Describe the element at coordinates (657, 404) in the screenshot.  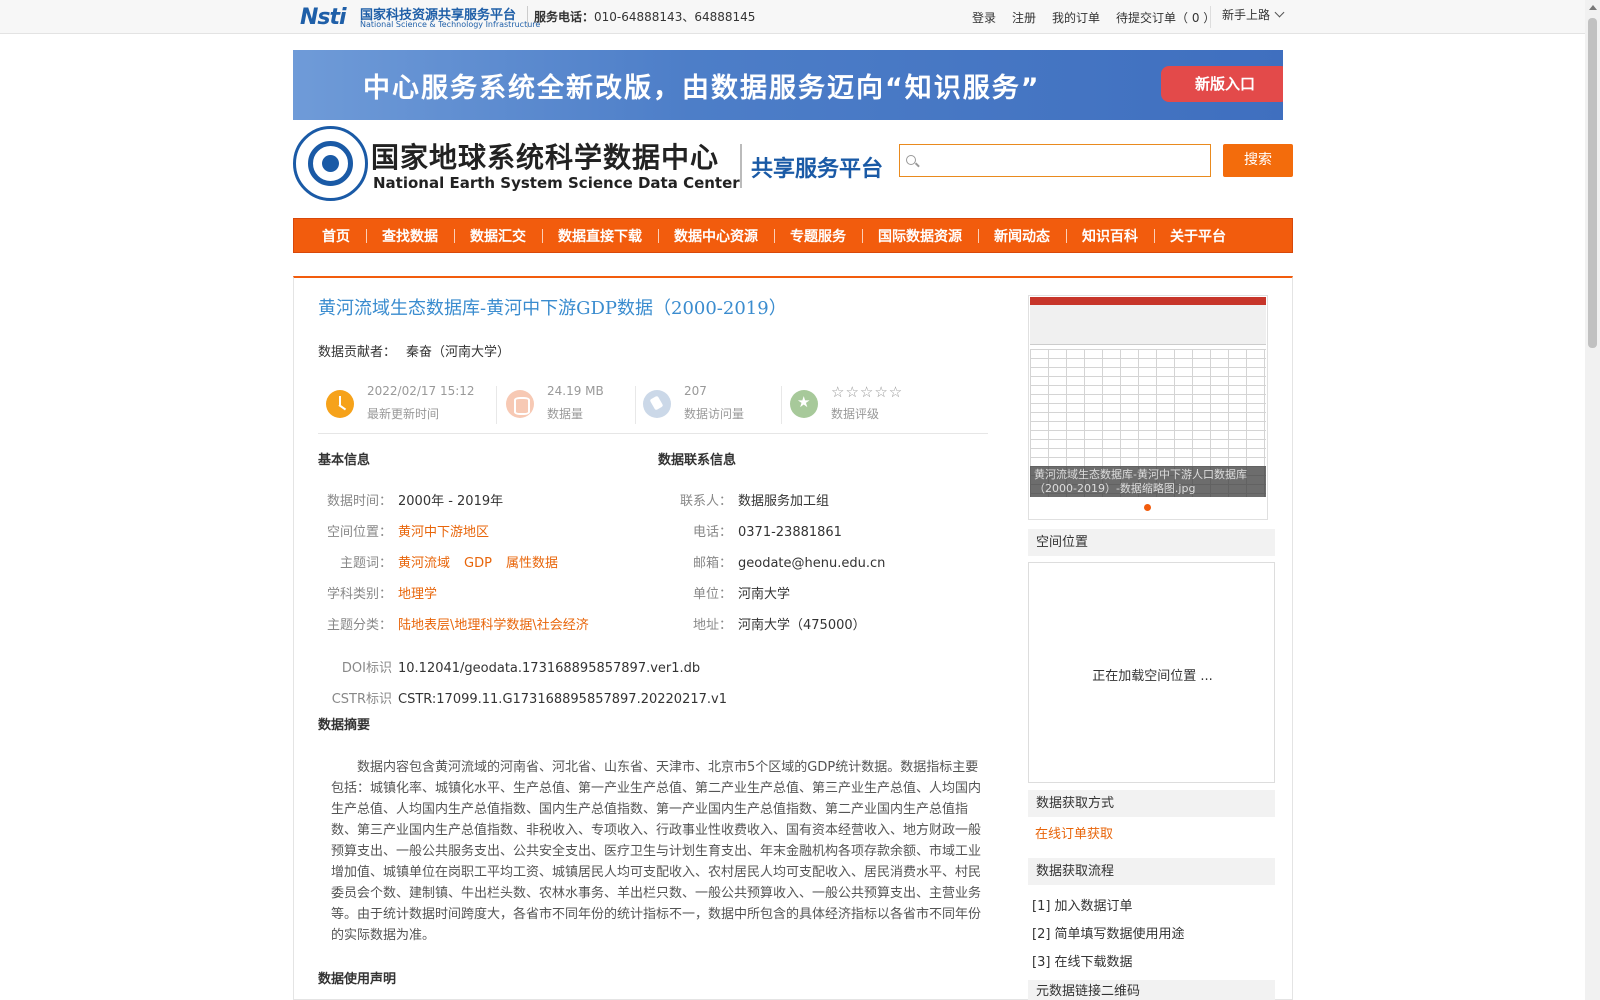
I see `visits-icon` at that location.